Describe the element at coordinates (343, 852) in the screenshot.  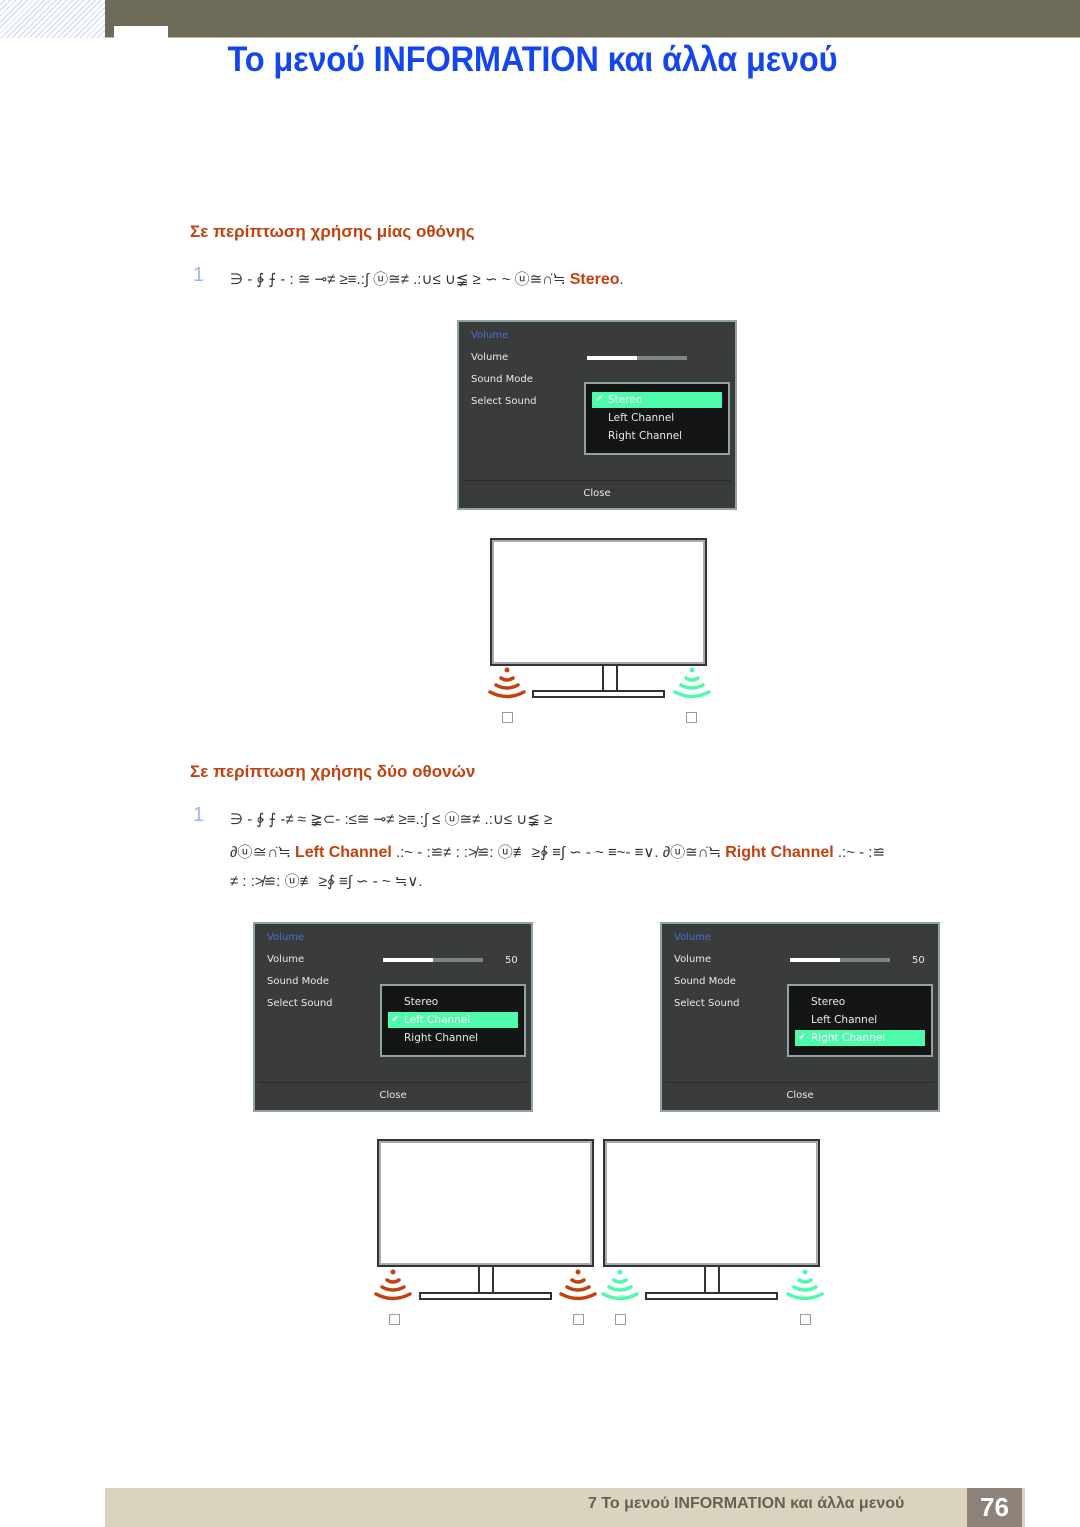
I see `step-highlight-left-channel: Left Channel` at that location.